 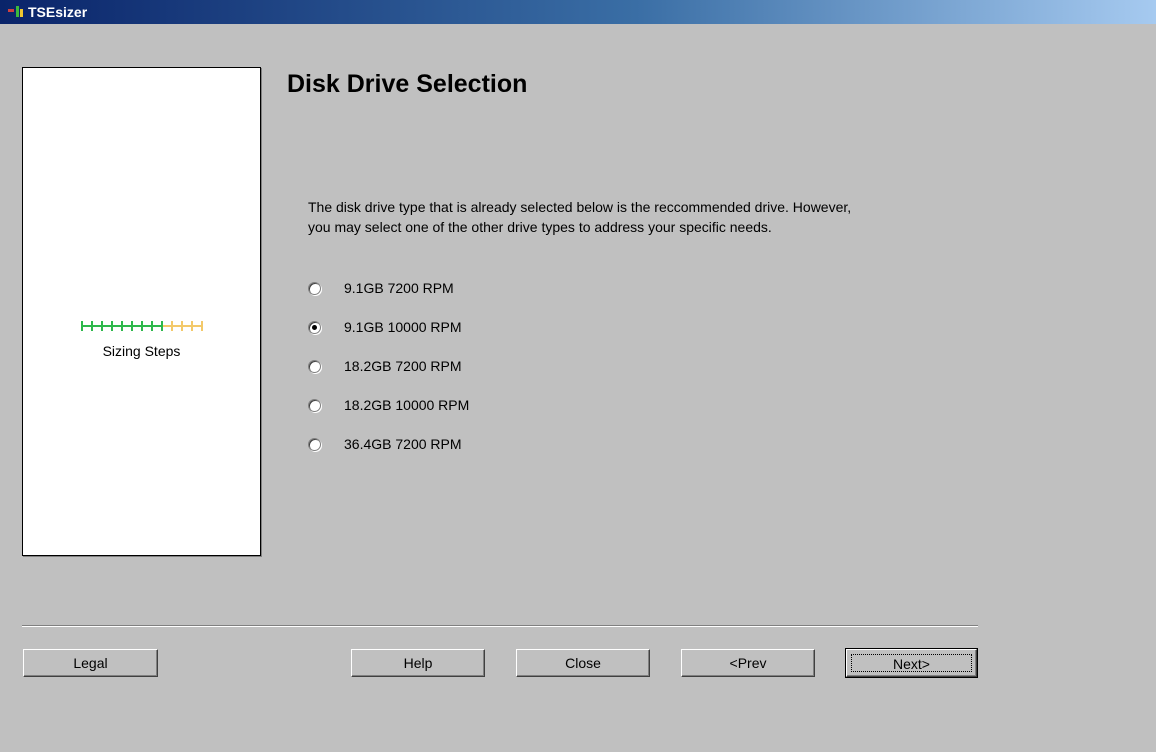 I want to click on next-button: Next>, so click(x=911, y=663).